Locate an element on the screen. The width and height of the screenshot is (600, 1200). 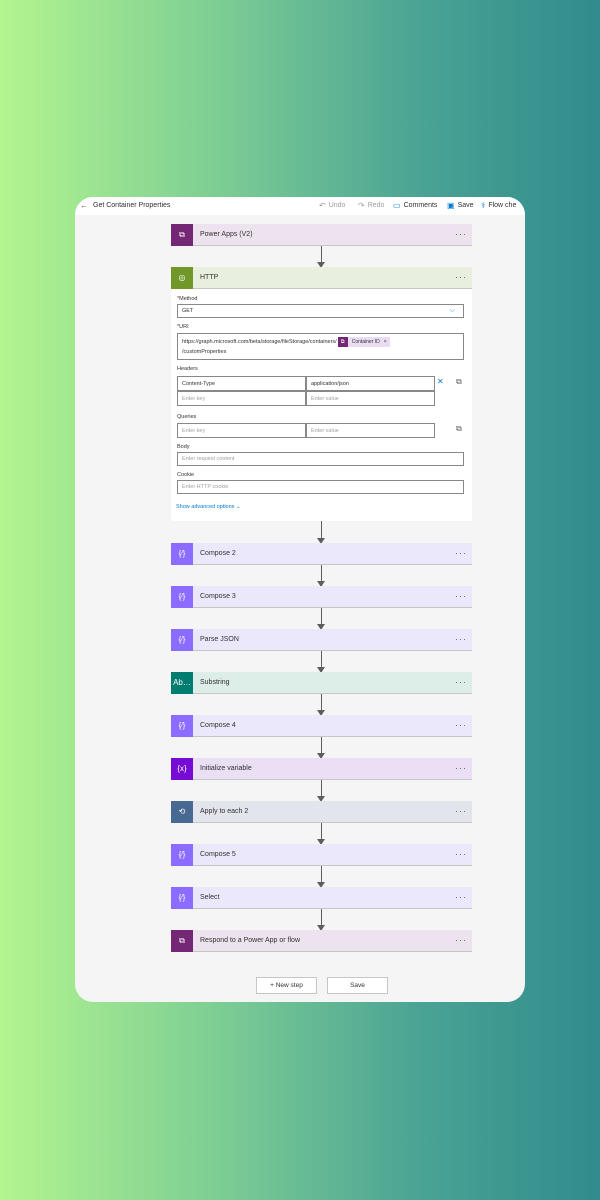
query-key-input: Enter key is located at coordinates (241, 430).